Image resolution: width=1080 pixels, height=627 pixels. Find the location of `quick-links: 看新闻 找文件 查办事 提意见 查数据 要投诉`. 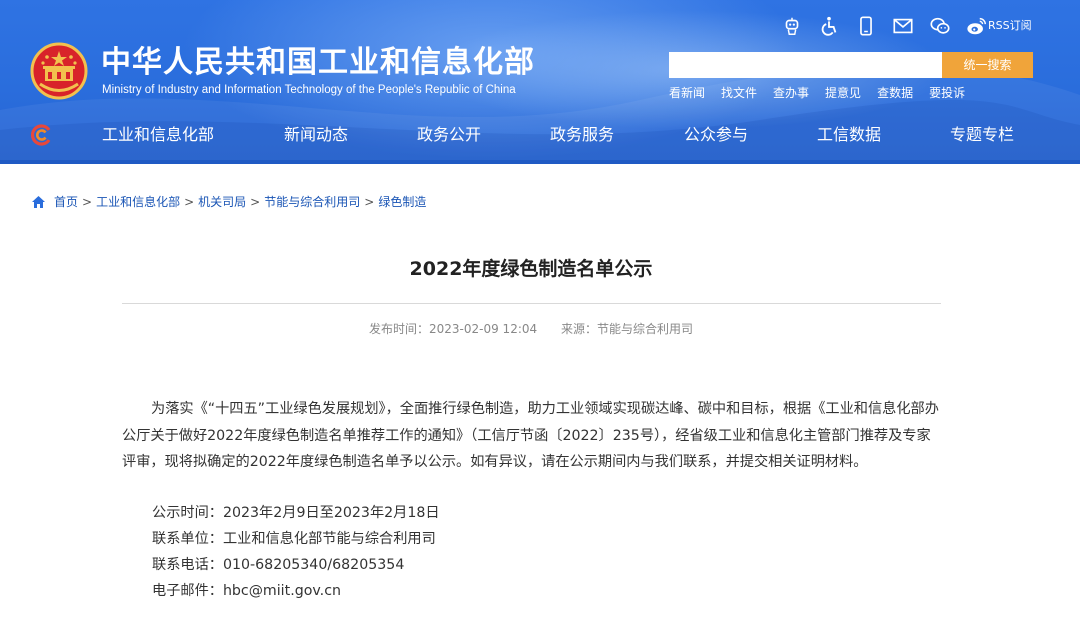

quick-links: 看新闻 找文件 查办事 提意见 查数据 要投诉 is located at coordinates (825, 93).